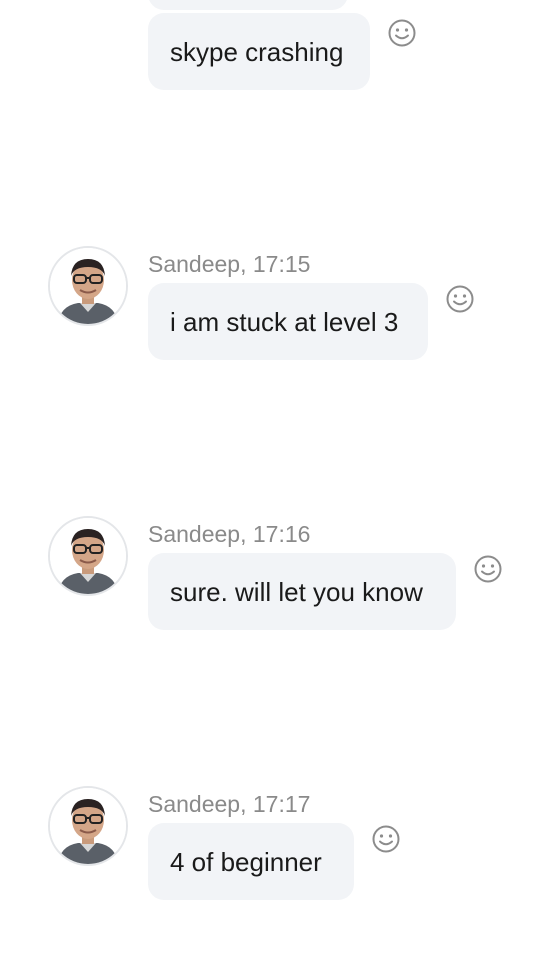 This screenshot has width=542, height=970. Describe the element at coordinates (248, 5) in the screenshot. I see `previous-message-bubble` at that location.